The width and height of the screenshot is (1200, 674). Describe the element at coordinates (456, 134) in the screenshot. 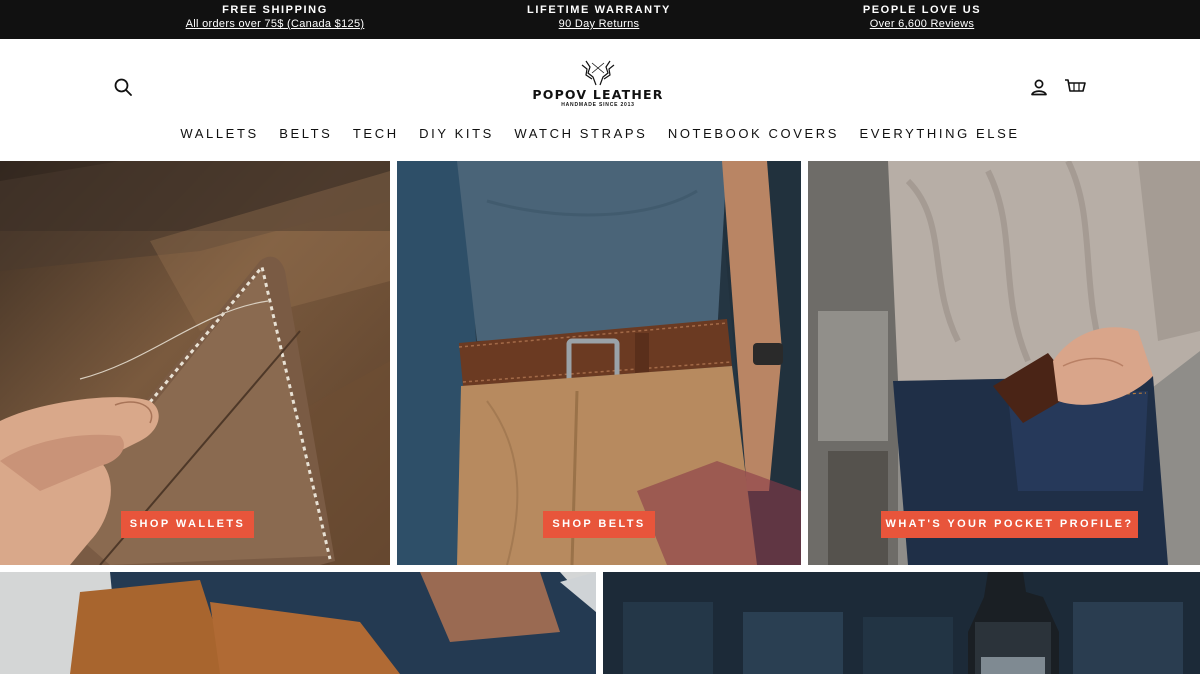

I see `nav-item-diy-kits: DIY KITS` at that location.